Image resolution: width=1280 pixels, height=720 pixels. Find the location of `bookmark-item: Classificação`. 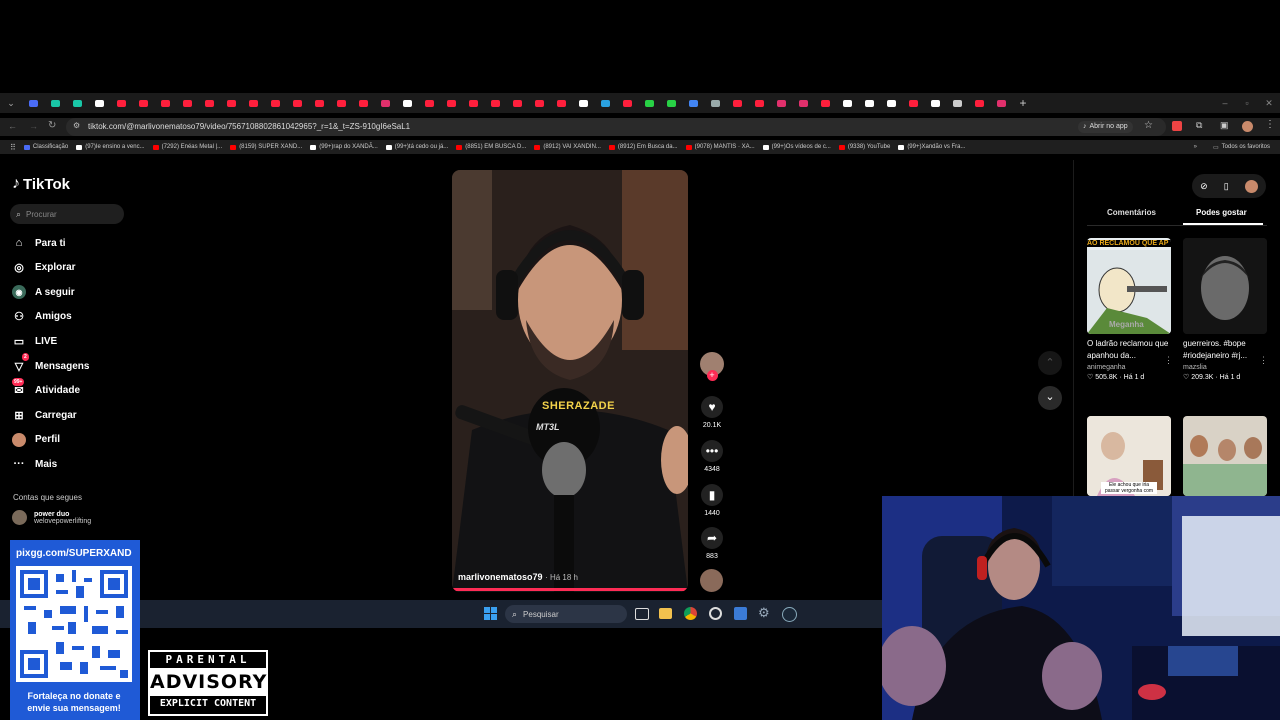

bookmark-item: Classificação is located at coordinates (45, 147).